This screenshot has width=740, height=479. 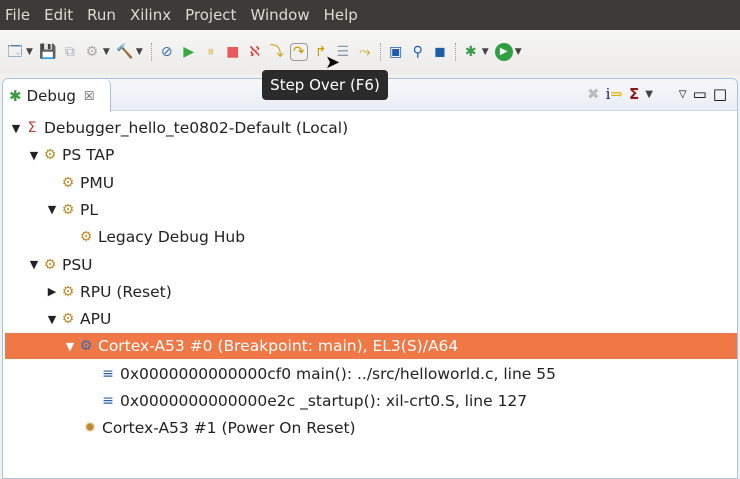 I want to click on step-over-icon: ↷, so click(x=298, y=52).